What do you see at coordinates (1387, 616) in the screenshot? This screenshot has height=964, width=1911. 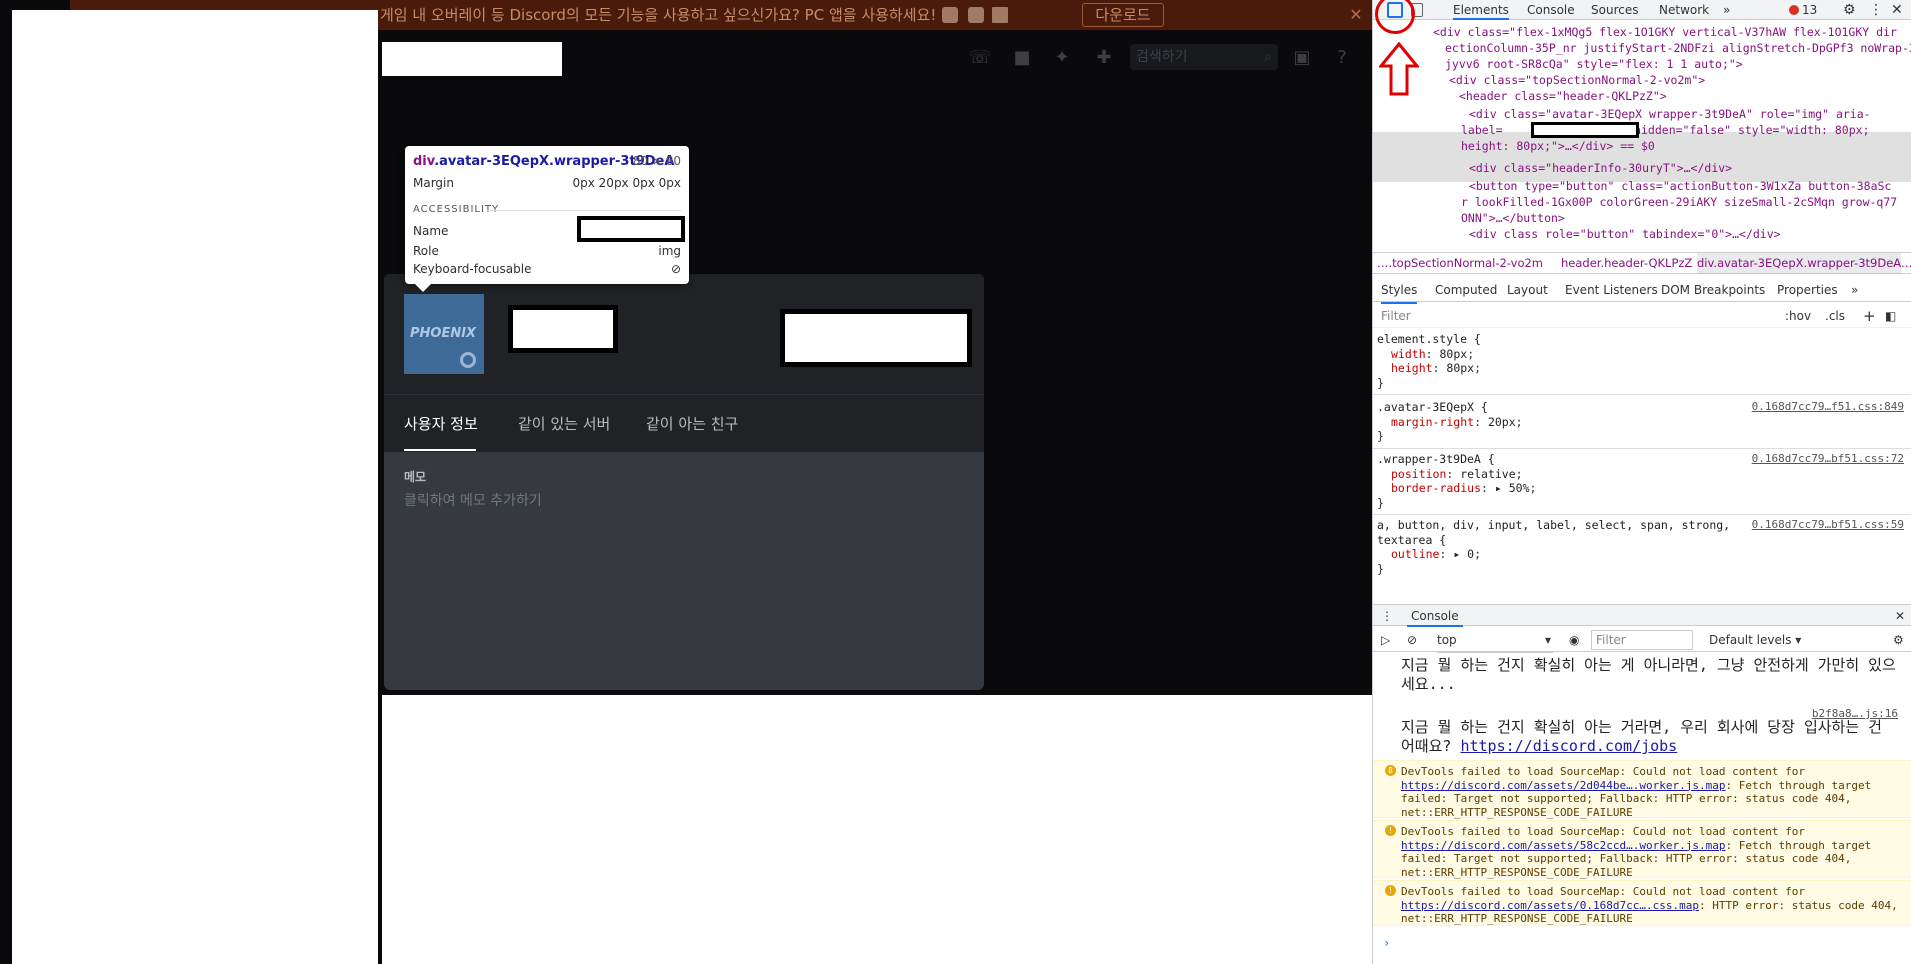 I see `drawer-menu-icon: ⋮` at bounding box center [1387, 616].